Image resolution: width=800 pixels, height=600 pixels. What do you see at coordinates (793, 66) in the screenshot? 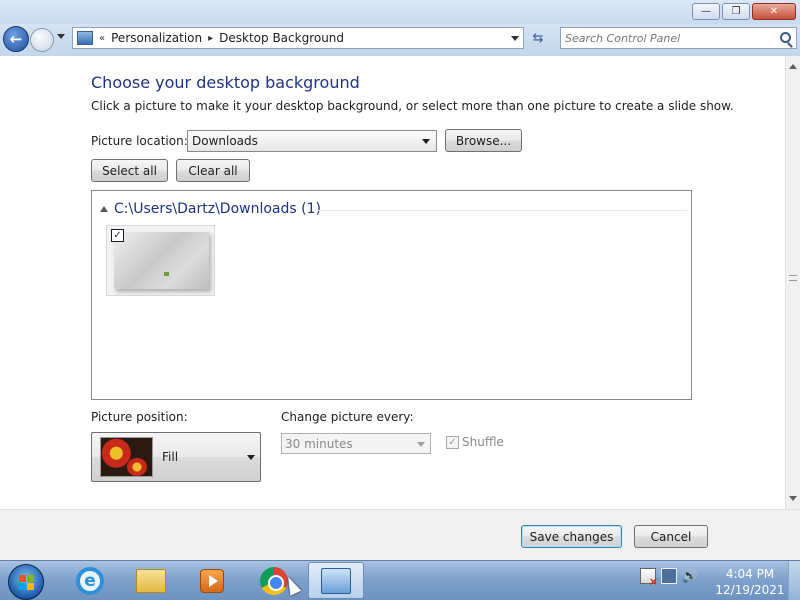
I see `scroll-up-icon` at bounding box center [793, 66].